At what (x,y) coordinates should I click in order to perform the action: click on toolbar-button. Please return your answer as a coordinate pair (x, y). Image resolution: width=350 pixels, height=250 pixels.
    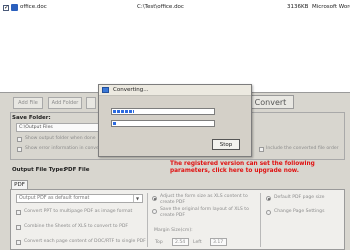
    Looking at the image, I should click on (91, 103).